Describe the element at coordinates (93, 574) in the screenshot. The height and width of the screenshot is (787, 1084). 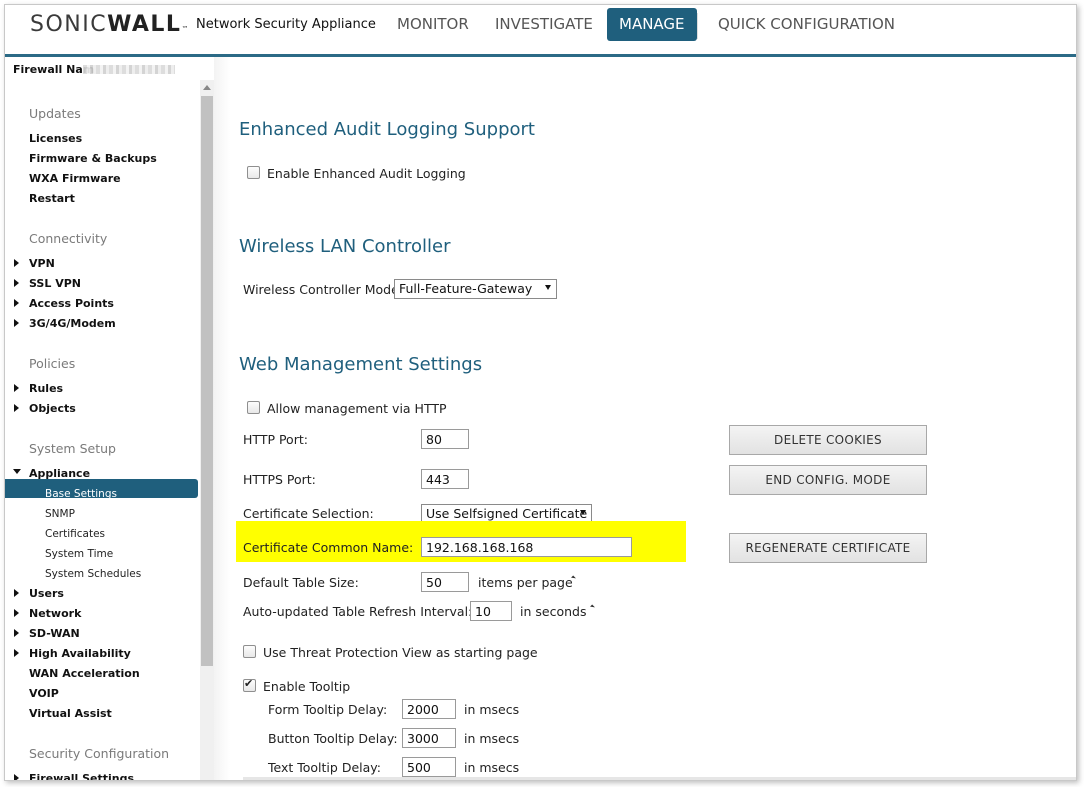
I see `sidebar-item-system-schedules: System Schedules` at that location.